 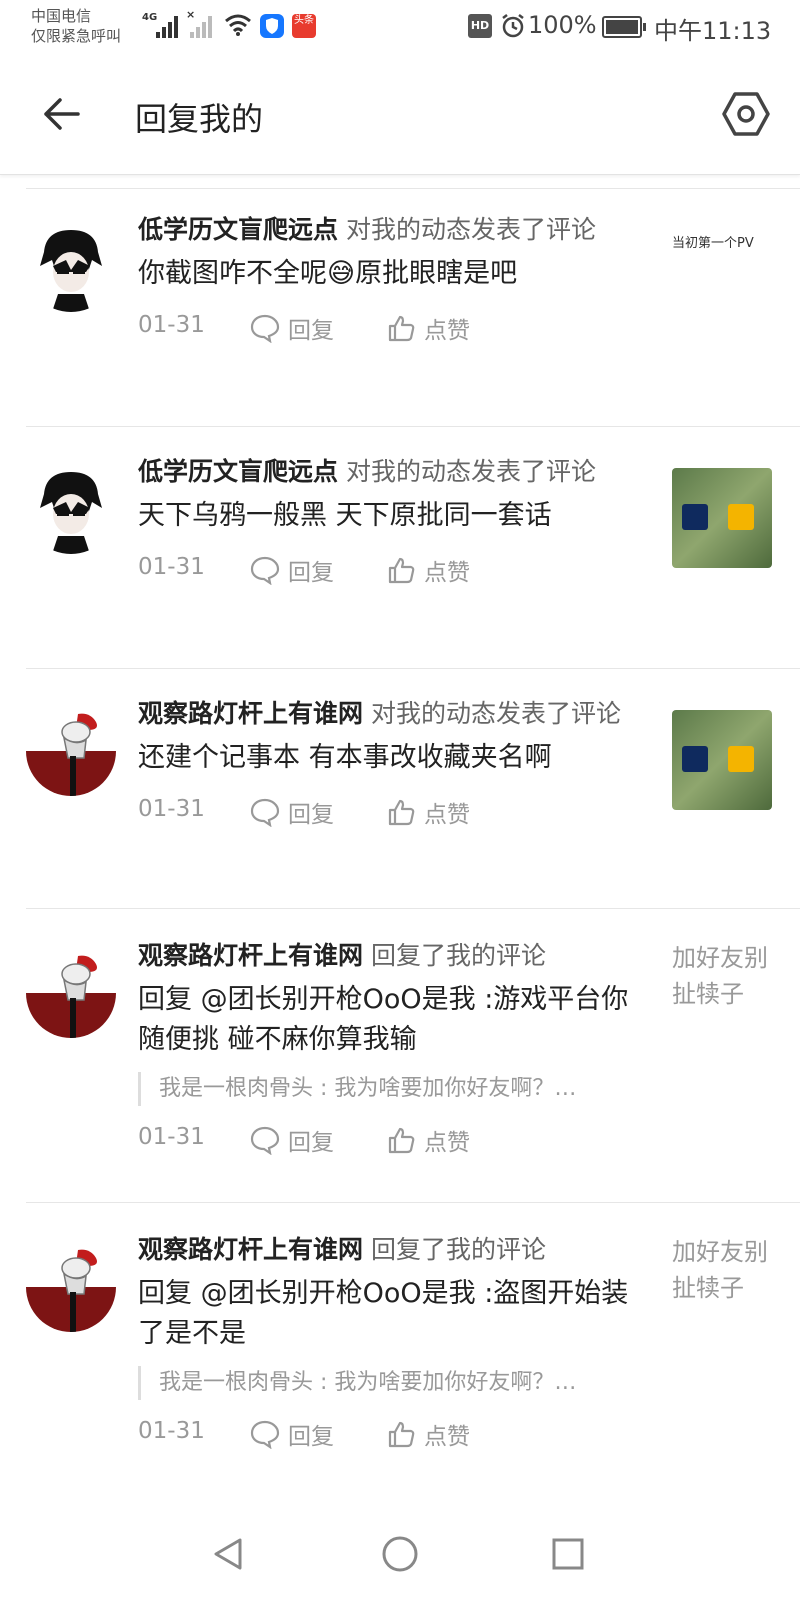 What do you see at coordinates (62, 114) in the screenshot?
I see `back-arrow-icon` at bounding box center [62, 114].